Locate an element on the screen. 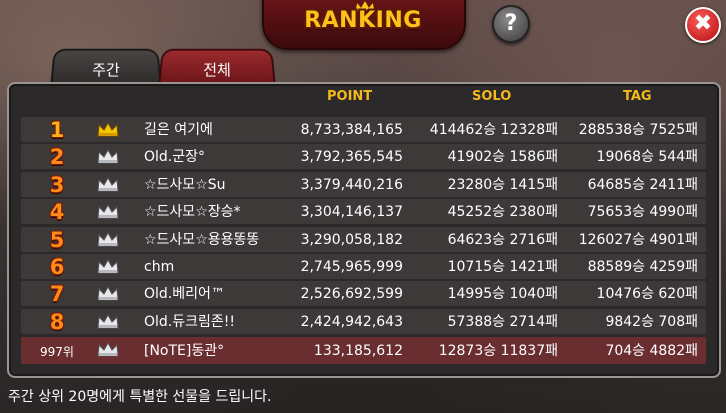 The height and width of the screenshot is (413, 726). player-point: 2,424,942,643 is located at coordinates (351, 321).